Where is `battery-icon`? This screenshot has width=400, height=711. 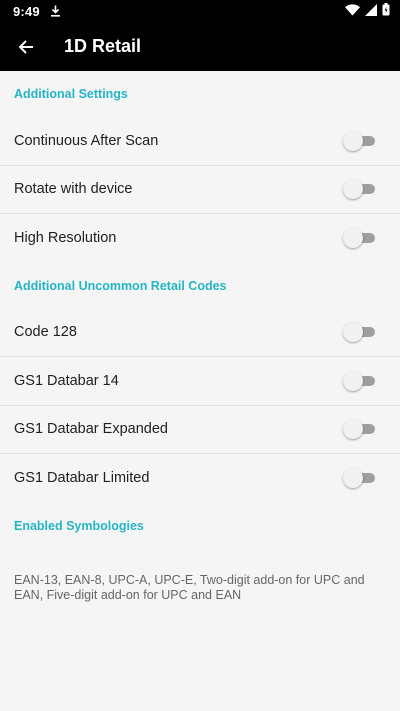
battery-icon is located at coordinates (386, 11).